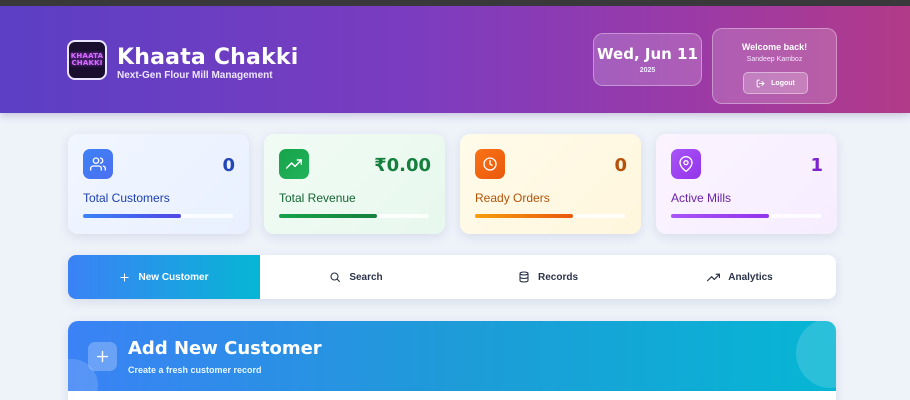 The width and height of the screenshot is (910, 400). I want to click on tab-records: Records, so click(548, 277).